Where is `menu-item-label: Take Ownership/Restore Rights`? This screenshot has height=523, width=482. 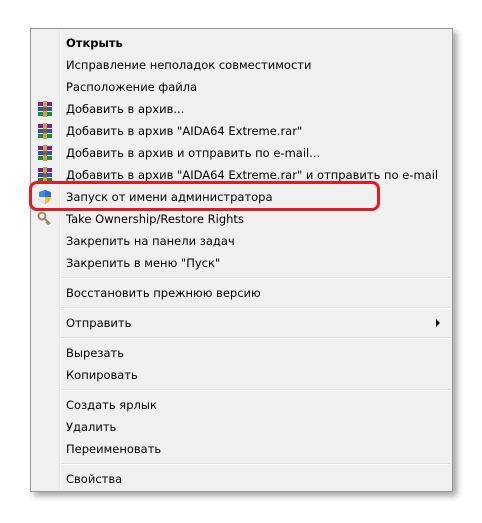
menu-item-label: Take Ownership/Restore Rights is located at coordinates (155, 219).